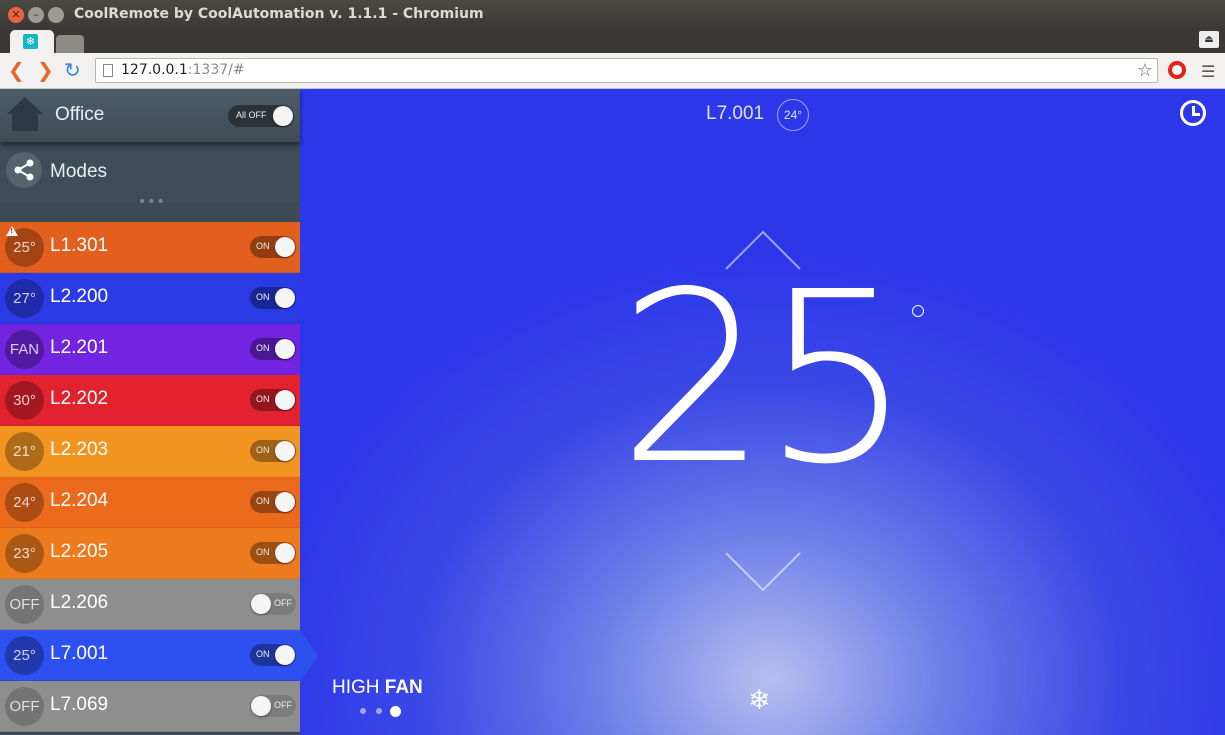 This screenshot has width=1225, height=735. What do you see at coordinates (377, 688) in the screenshot?
I see `fan-speed-button: HIGH FAN` at bounding box center [377, 688].